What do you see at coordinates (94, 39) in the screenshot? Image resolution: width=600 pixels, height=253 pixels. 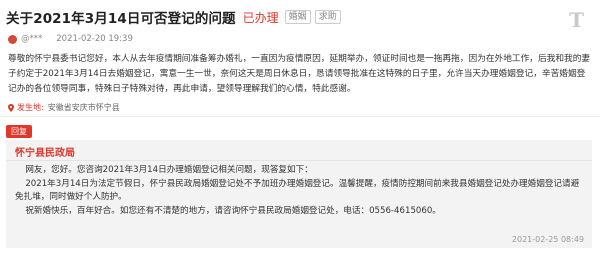 I see `post-date: 2021-02-20 19:39` at bounding box center [94, 39].